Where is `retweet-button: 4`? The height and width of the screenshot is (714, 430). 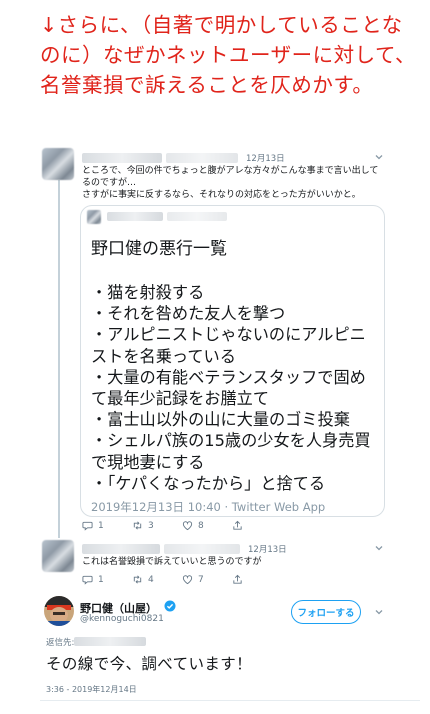 retweet-button: 4 is located at coordinates (157, 579).